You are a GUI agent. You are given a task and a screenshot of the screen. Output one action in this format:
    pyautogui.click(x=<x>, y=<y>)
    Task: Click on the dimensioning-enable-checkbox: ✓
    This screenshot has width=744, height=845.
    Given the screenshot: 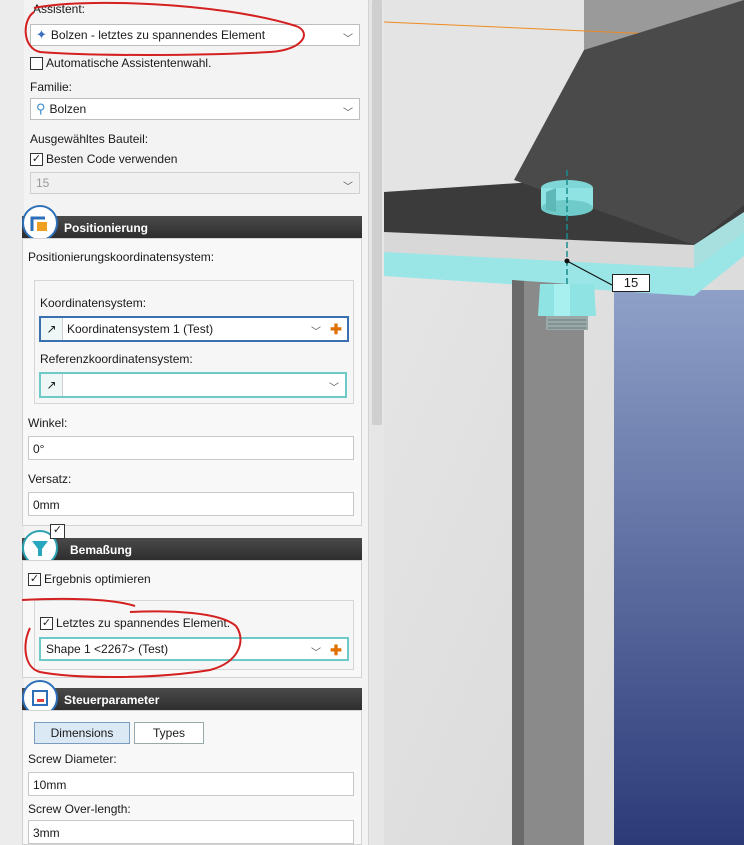 What is the action you would take?
    pyautogui.click(x=57, y=531)
    